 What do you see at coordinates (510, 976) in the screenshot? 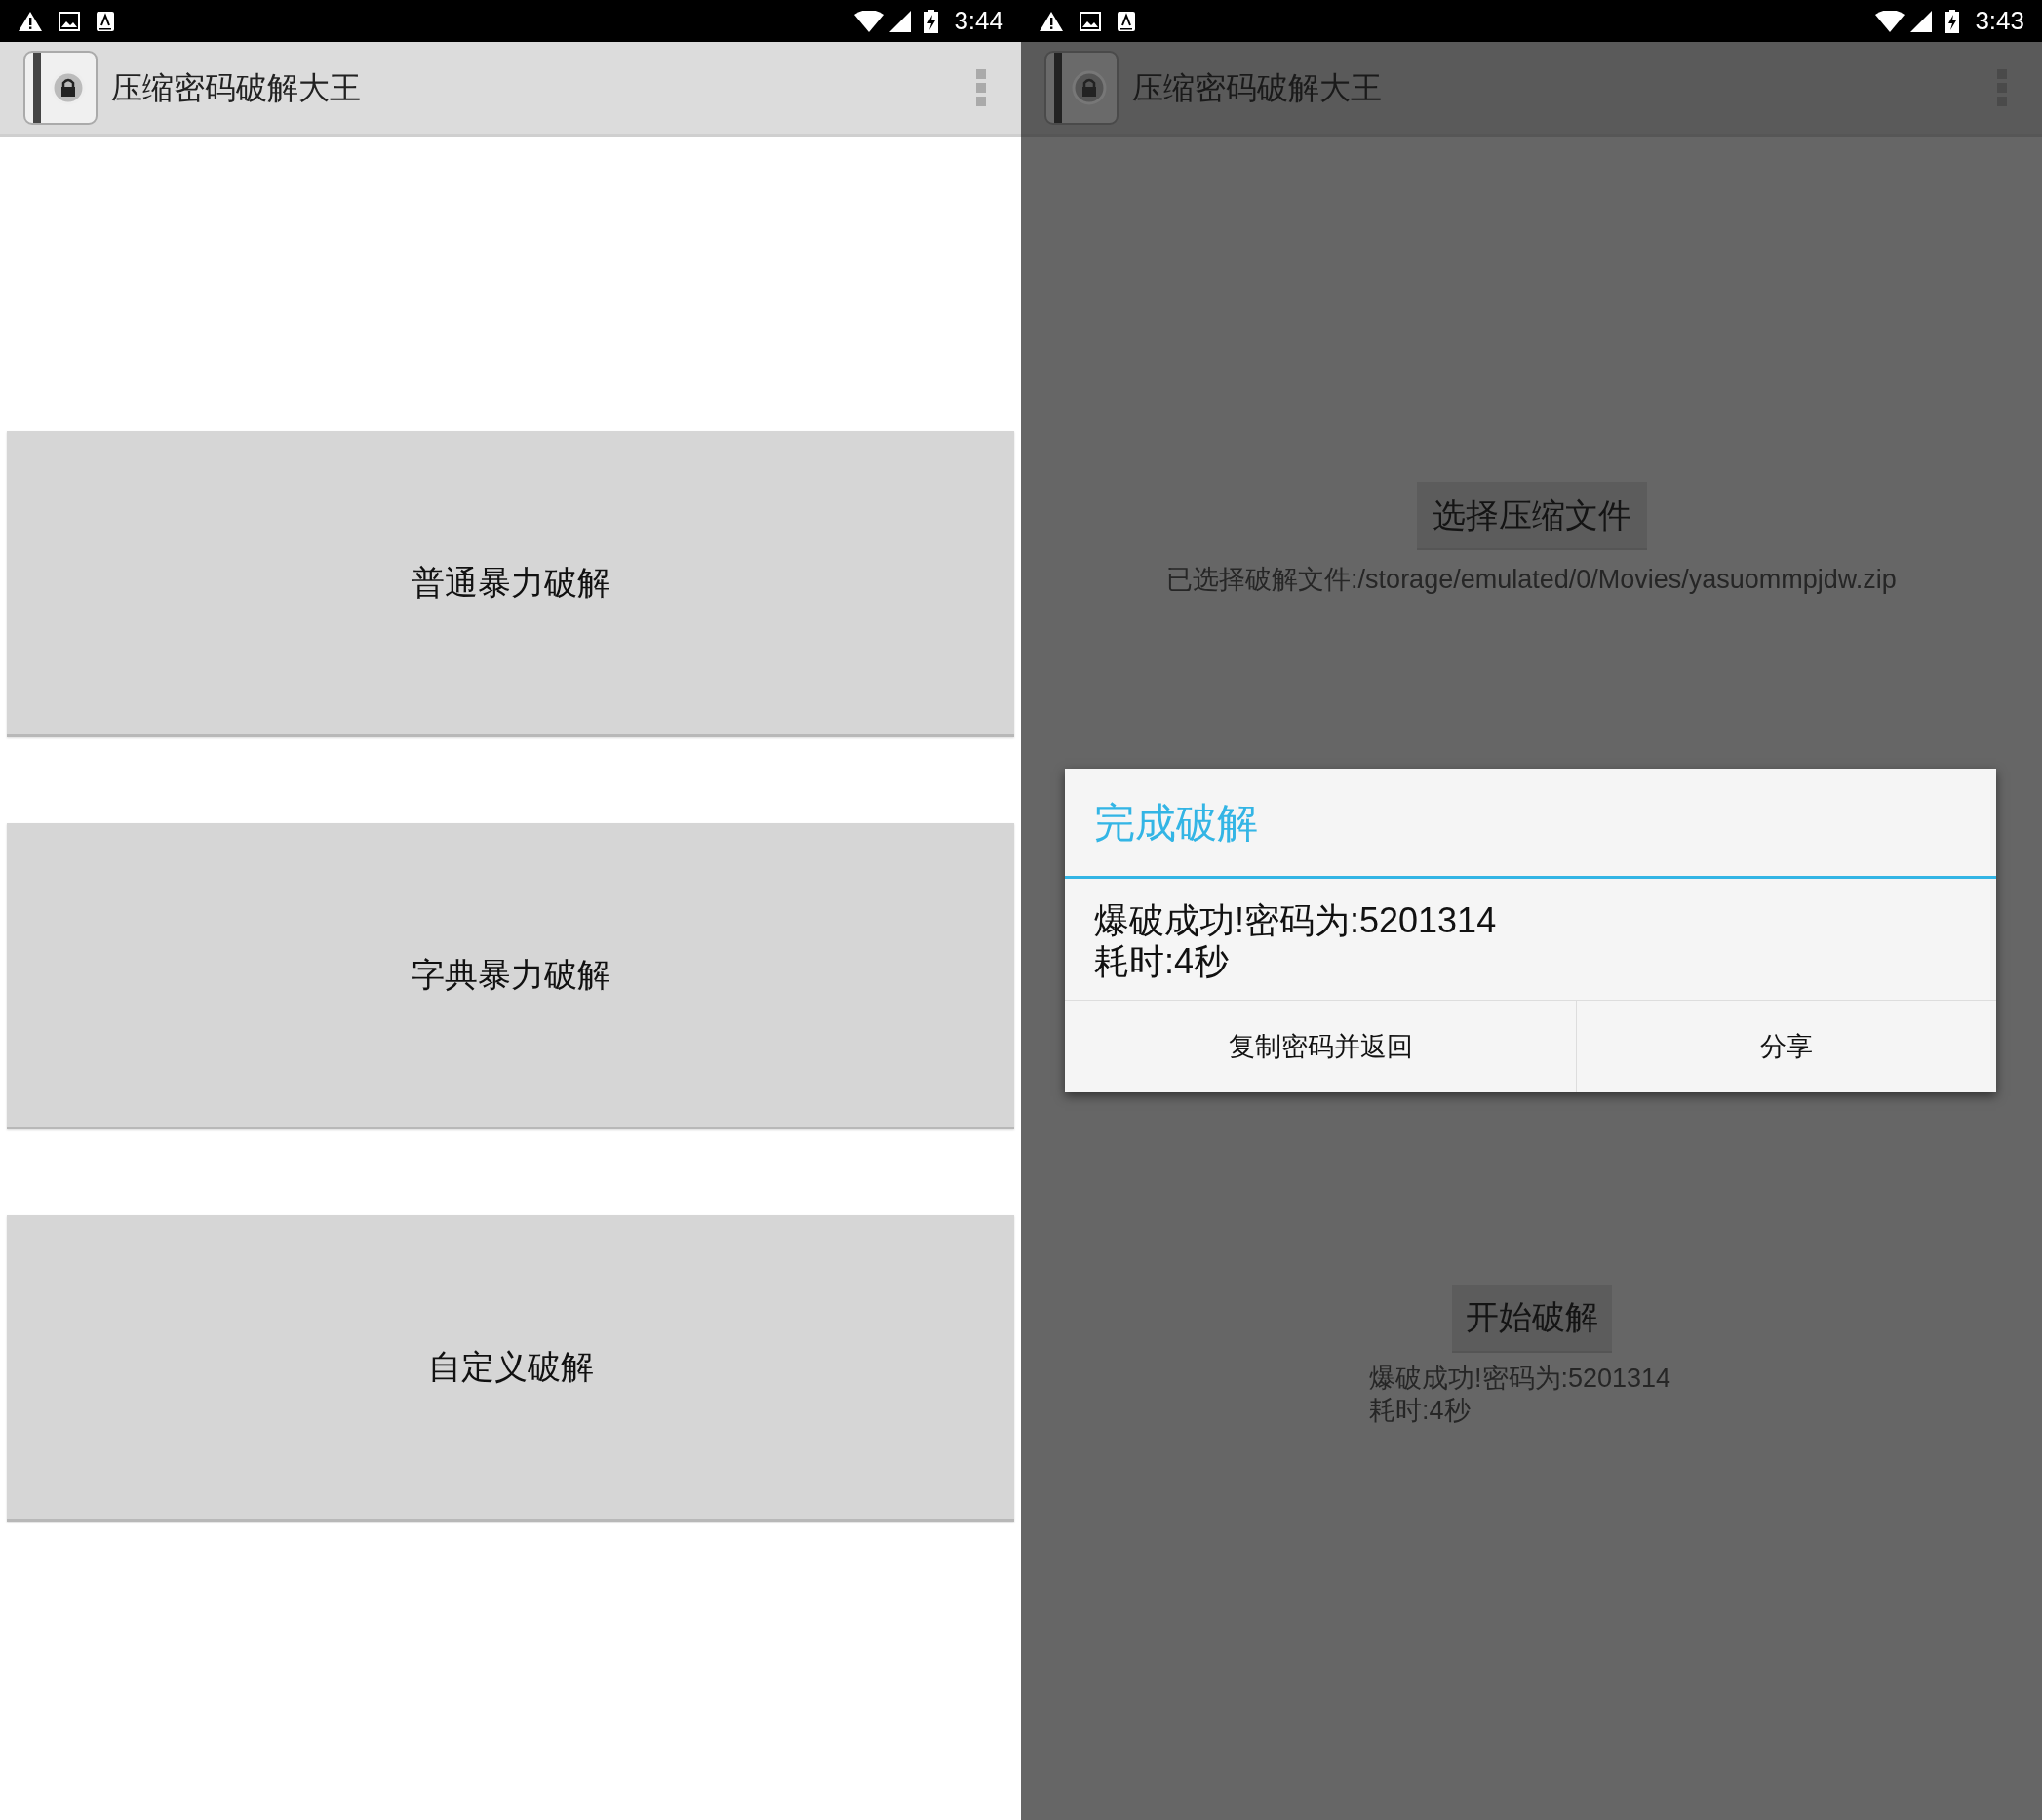
I see `menu-button: 字典暴力破解` at bounding box center [510, 976].